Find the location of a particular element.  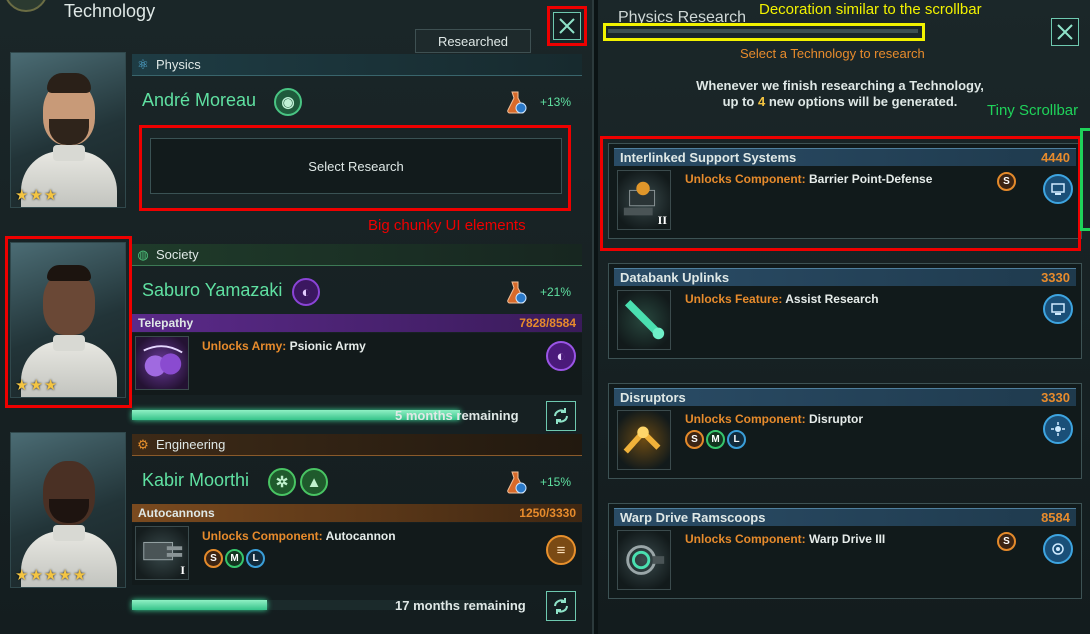

scientist-name: Saburo Yamazaki is located at coordinates (212, 290).